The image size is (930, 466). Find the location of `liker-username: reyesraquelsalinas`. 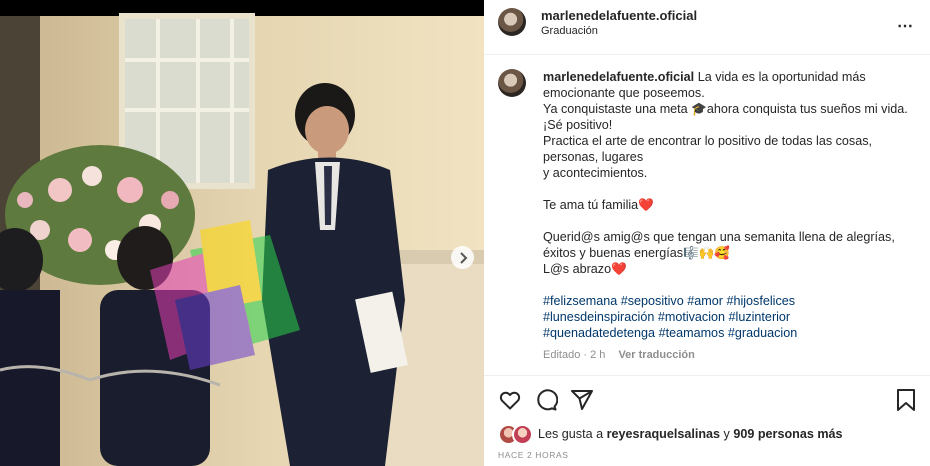

liker-username: reyesraquelsalinas is located at coordinates (663, 434).